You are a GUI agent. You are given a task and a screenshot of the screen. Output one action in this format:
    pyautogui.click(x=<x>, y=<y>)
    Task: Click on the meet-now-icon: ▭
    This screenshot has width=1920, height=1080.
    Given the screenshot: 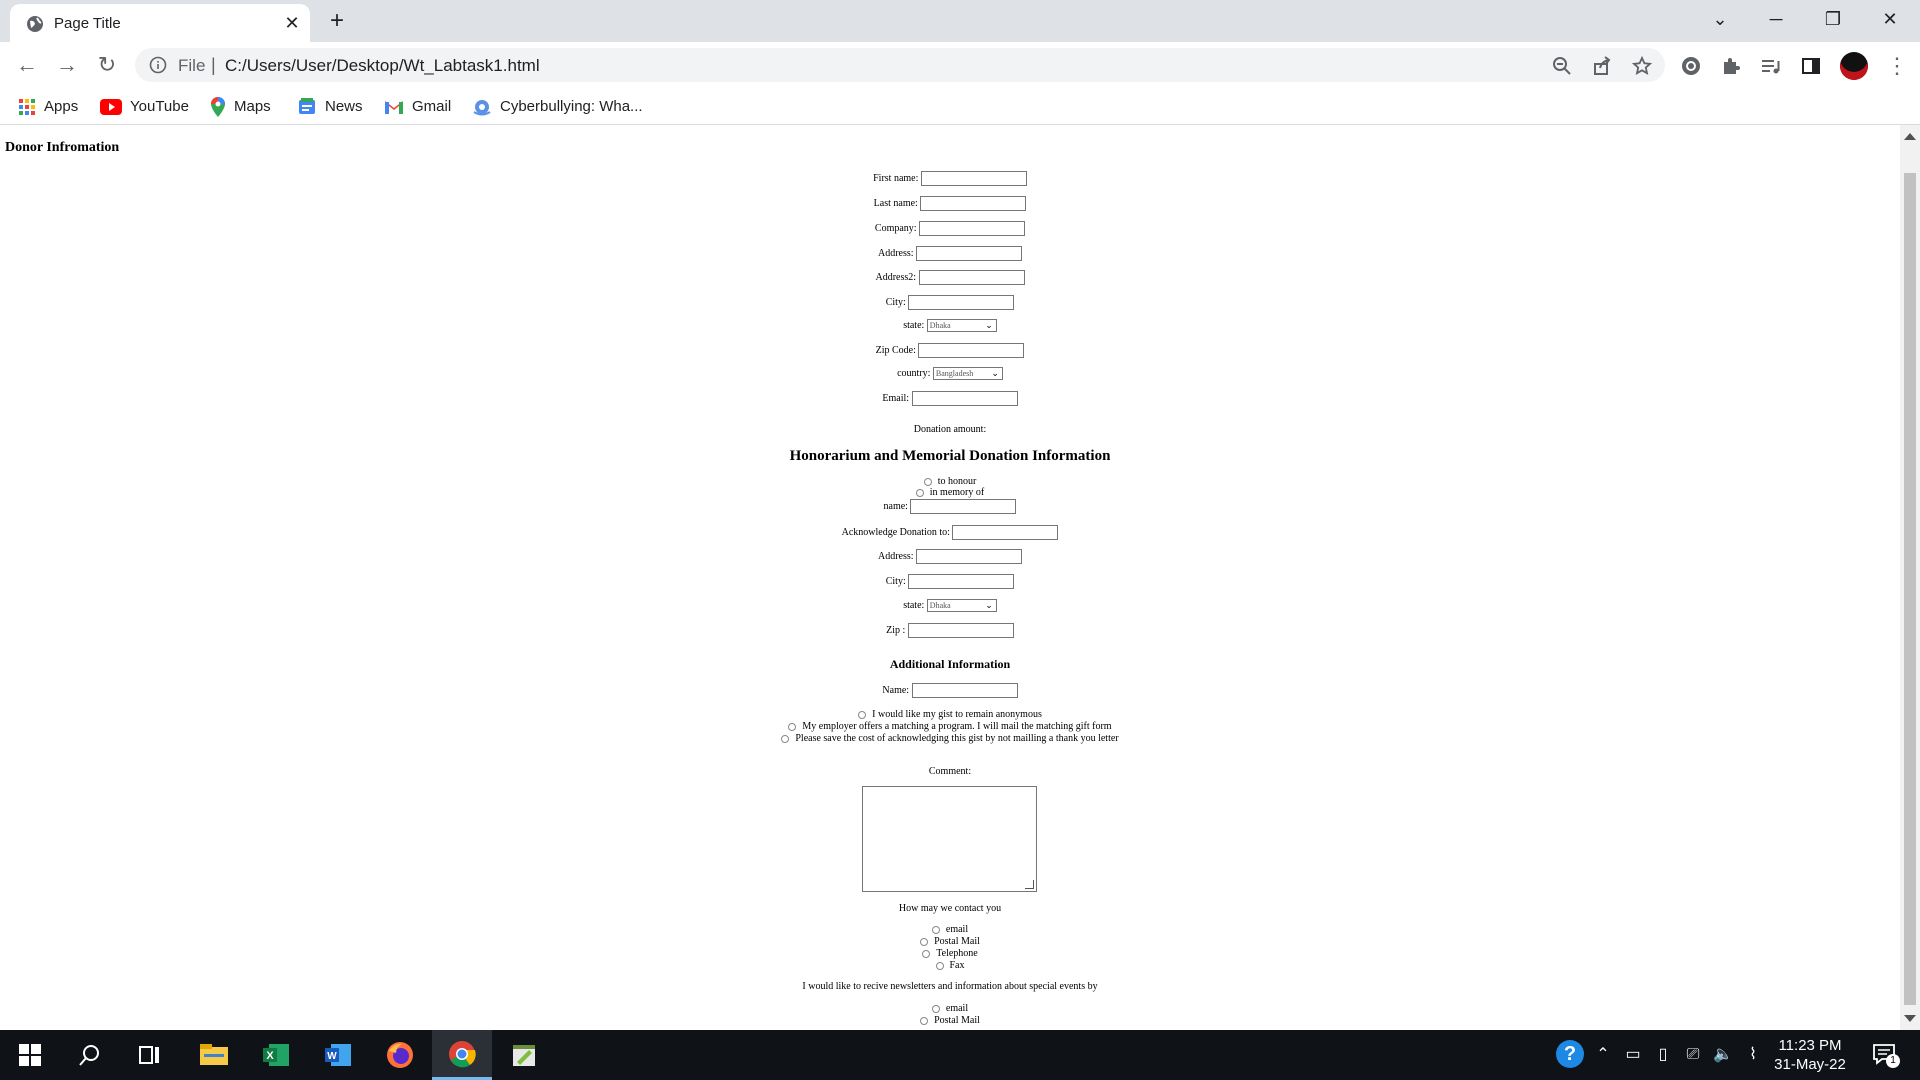 What is the action you would take?
    pyautogui.click(x=1633, y=1055)
    